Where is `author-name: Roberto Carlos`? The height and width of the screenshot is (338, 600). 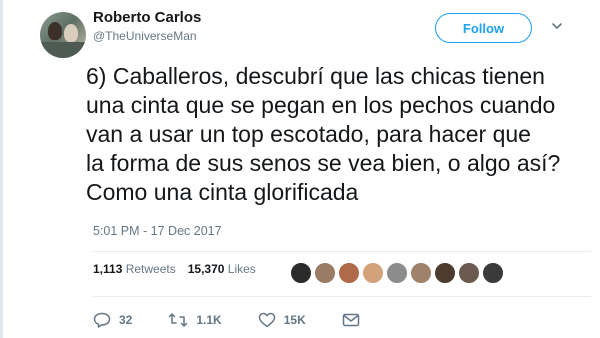
author-name: Roberto Carlos is located at coordinates (147, 17).